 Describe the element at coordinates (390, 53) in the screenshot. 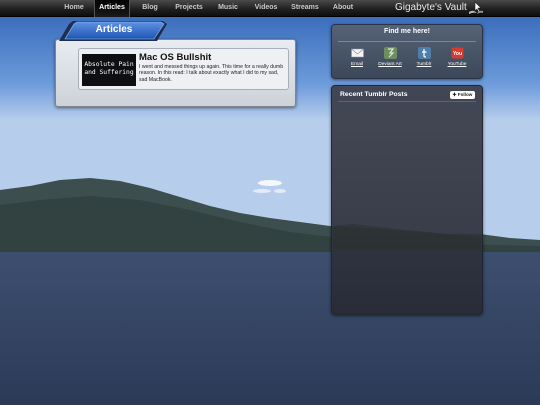

I see `deviantart-icon` at that location.